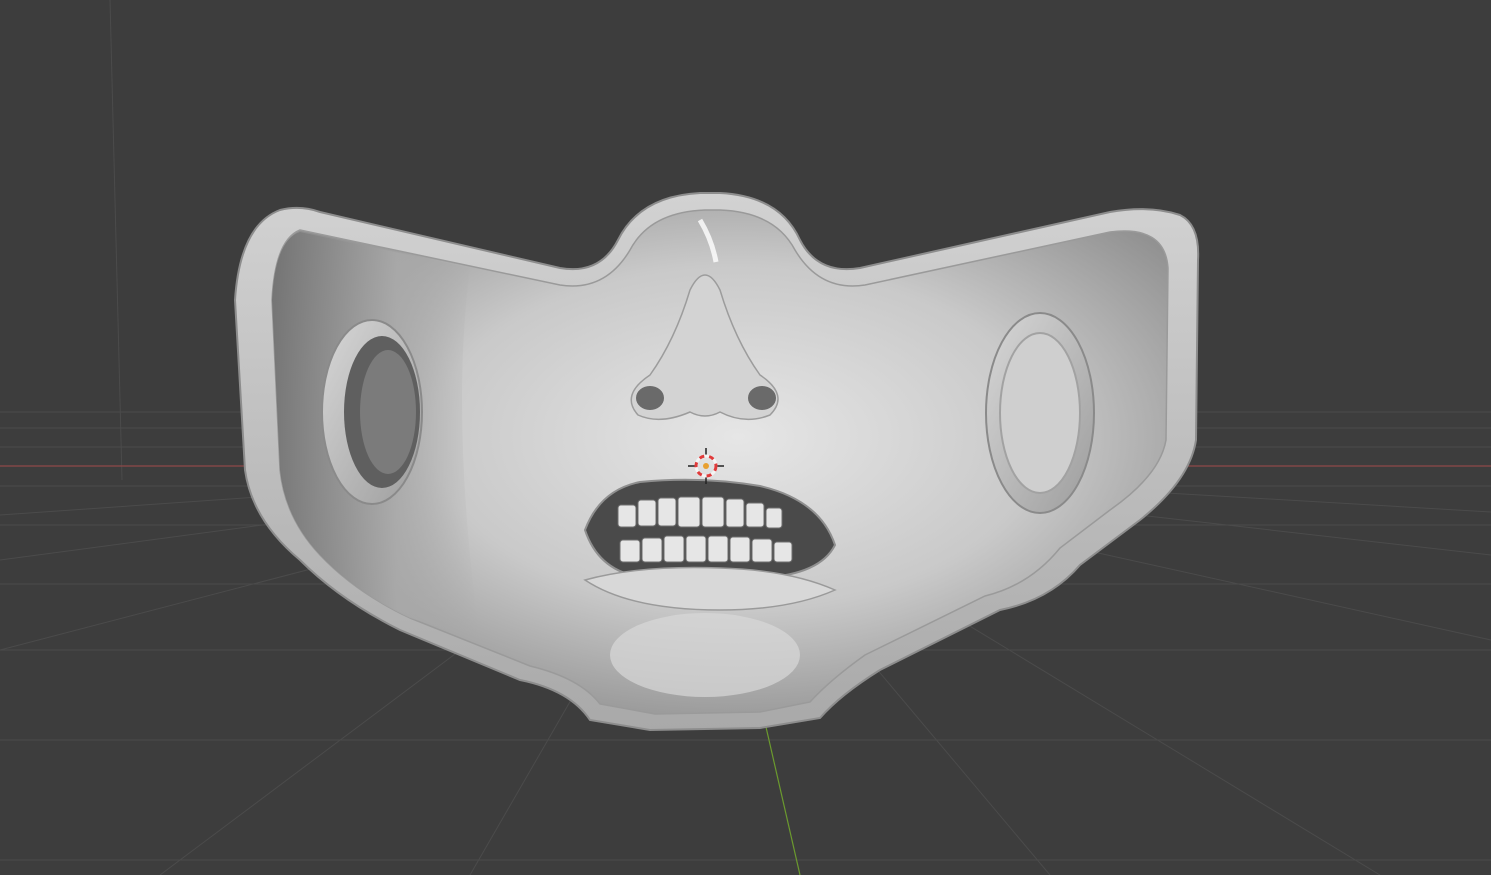 This screenshot has width=1491, height=875. Describe the element at coordinates (372, 412) in the screenshot. I see `left-vent` at that location.